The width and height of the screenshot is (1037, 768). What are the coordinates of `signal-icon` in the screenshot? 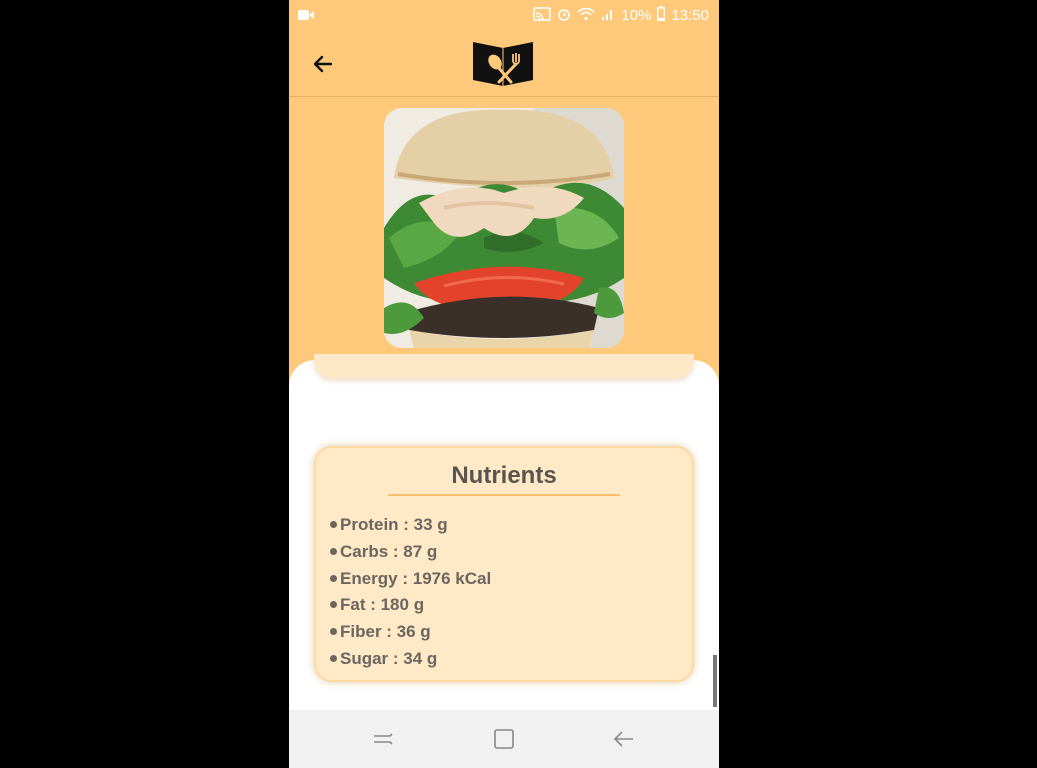 It's located at (608, 16).